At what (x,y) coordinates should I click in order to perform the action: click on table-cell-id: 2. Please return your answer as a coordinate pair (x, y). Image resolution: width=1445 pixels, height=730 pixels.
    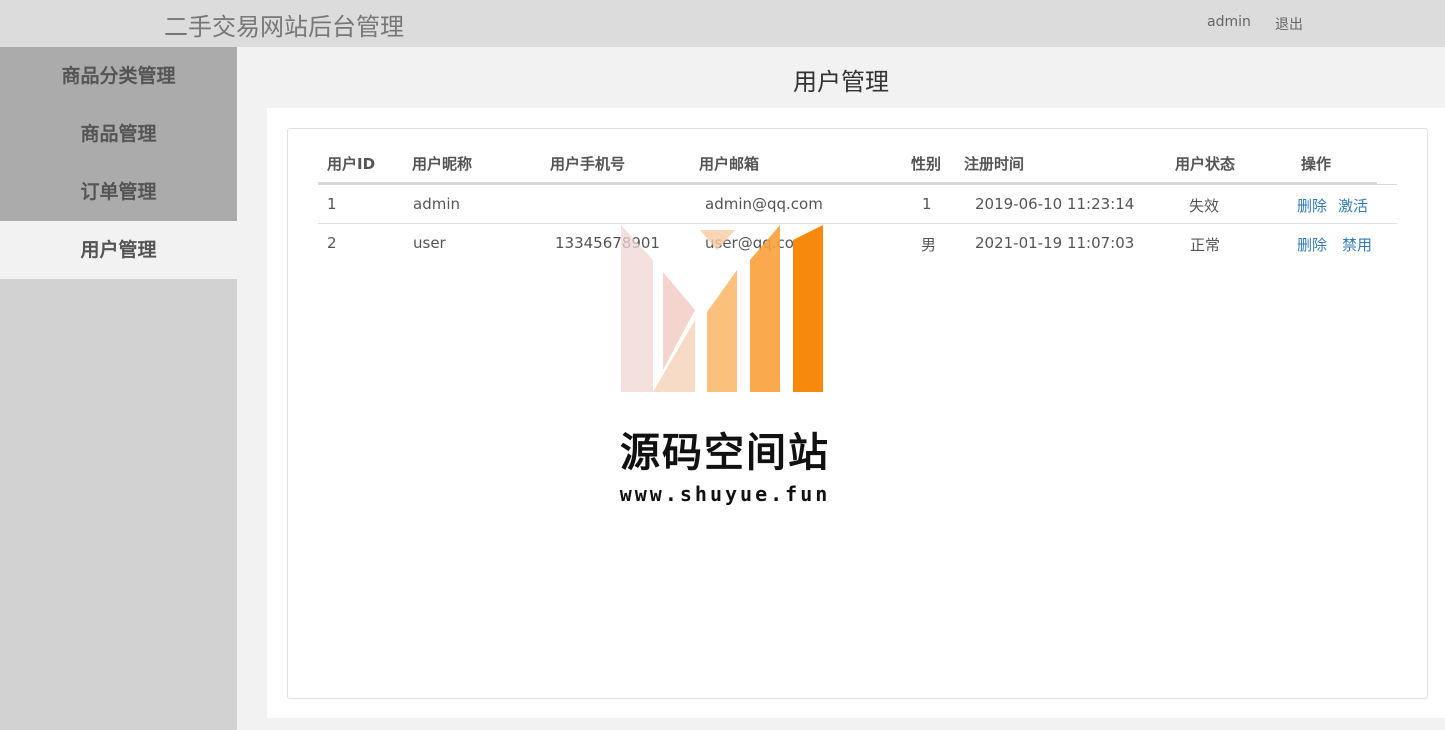
    Looking at the image, I should click on (332, 243).